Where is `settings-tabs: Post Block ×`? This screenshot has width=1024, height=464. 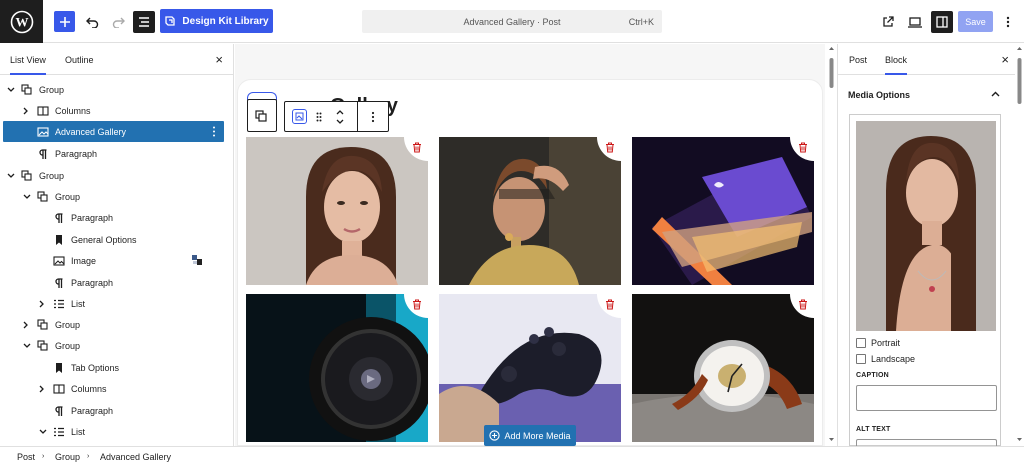
settings-tabs: Post Block × is located at coordinates (926, 59).